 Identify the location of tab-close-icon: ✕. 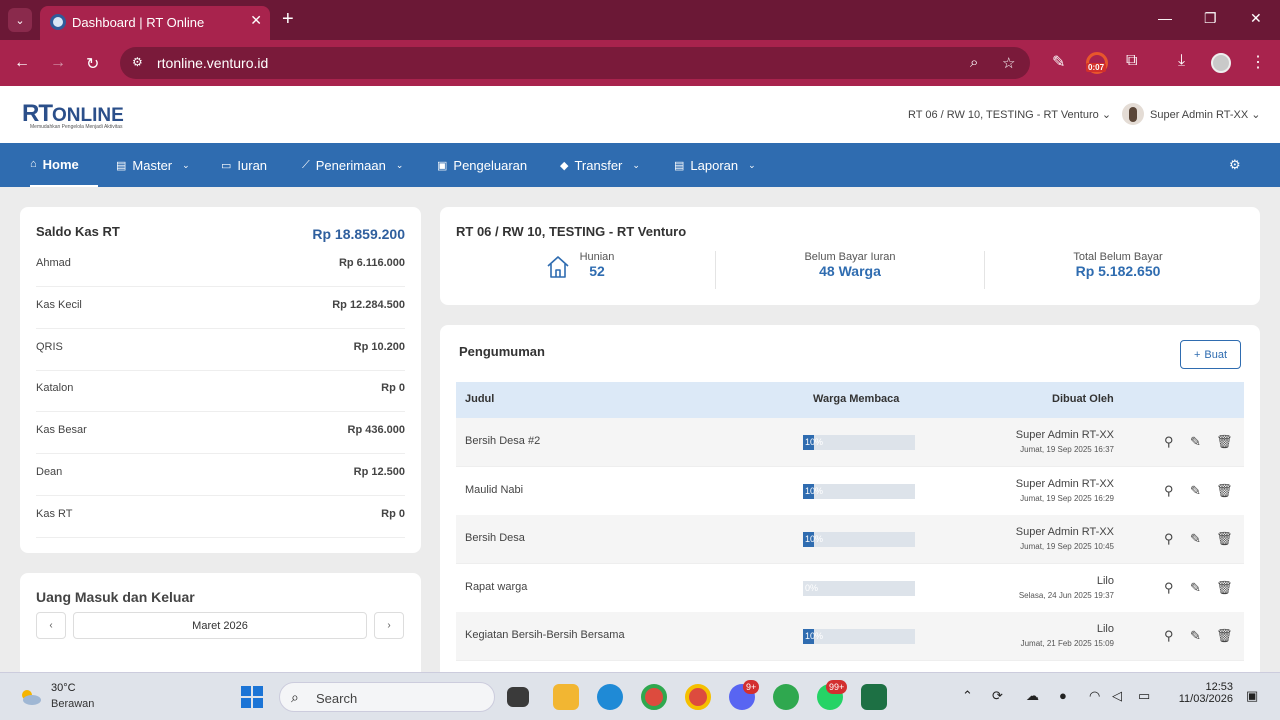
(256, 20).